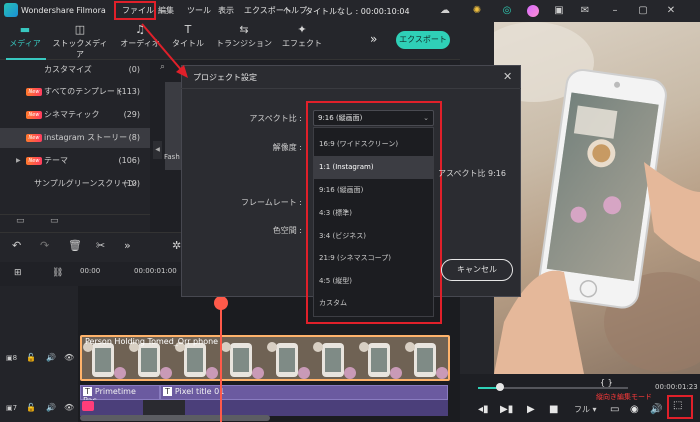 This screenshot has height=422, width=700. I want to click on close-icon: ✕, so click(507, 76).